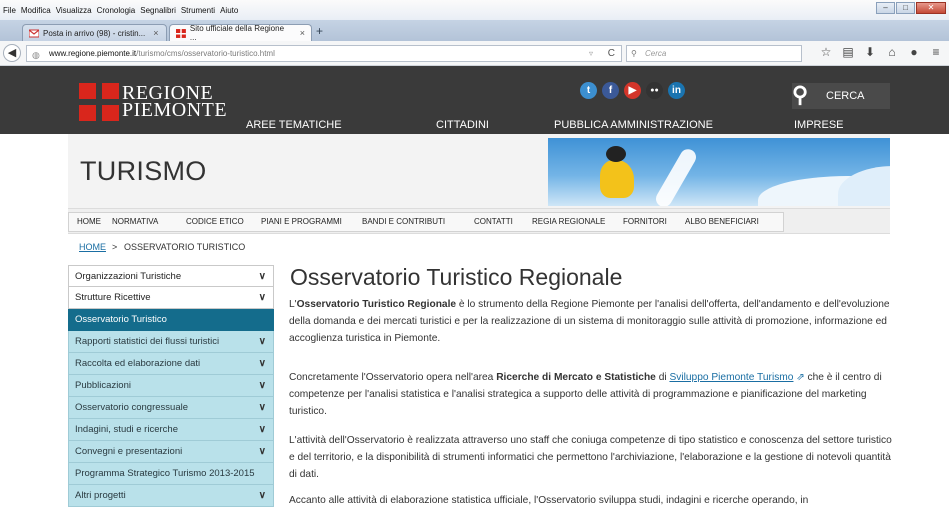  I want to click on breadcrumb-current: OSSERVATORIO TURISTICO, so click(185, 247).